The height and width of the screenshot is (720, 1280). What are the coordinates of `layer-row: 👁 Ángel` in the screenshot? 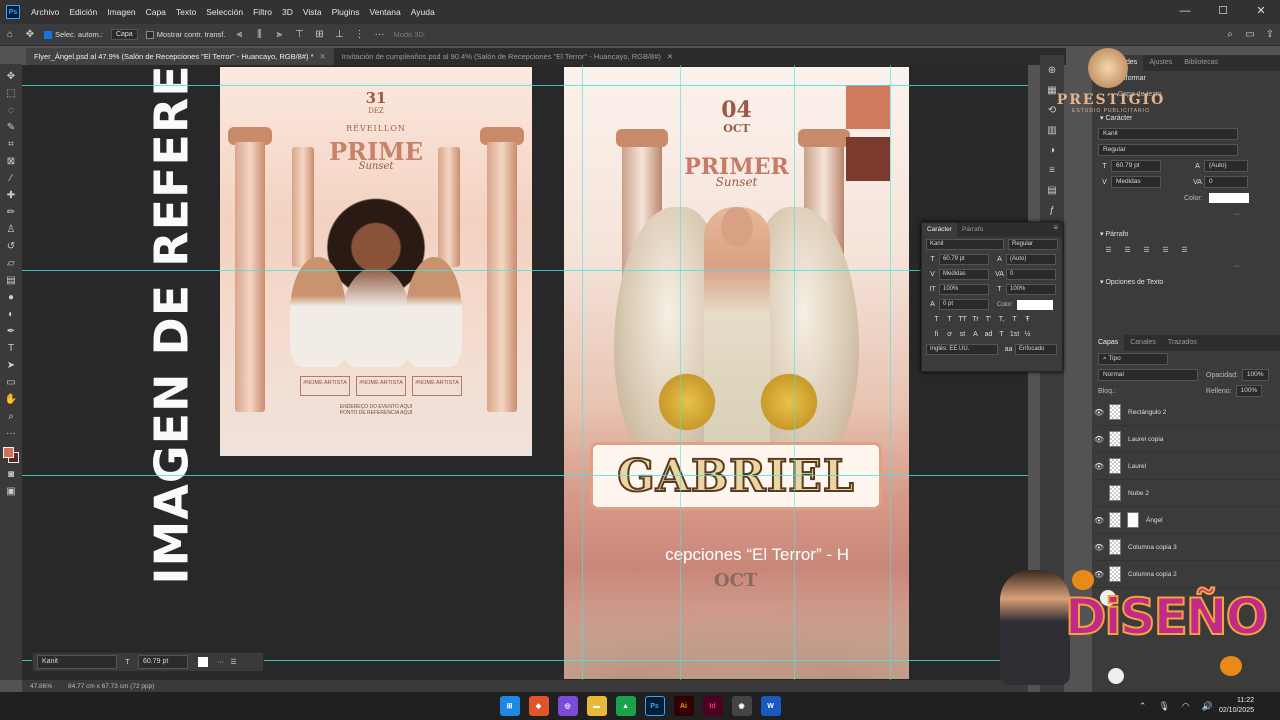 It's located at (1186, 520).